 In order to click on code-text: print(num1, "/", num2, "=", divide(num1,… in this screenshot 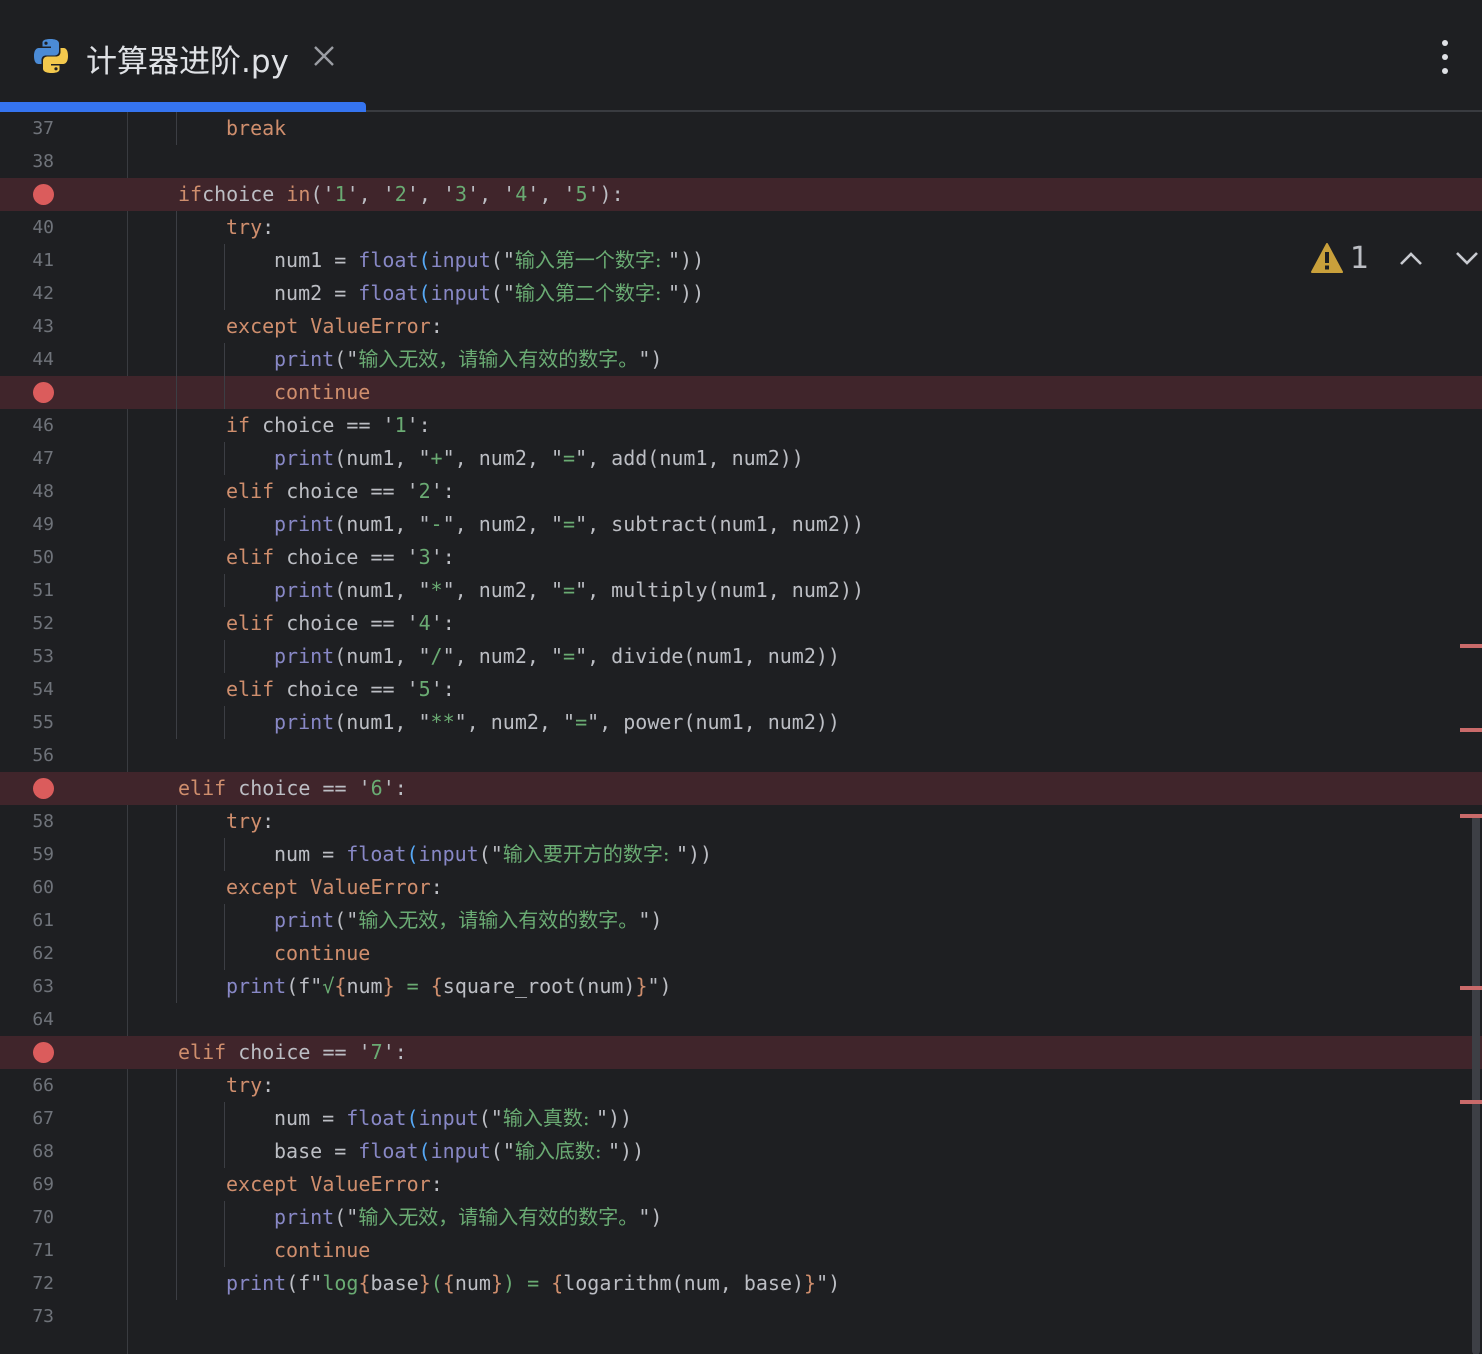, I will do `click(557, 656)`.